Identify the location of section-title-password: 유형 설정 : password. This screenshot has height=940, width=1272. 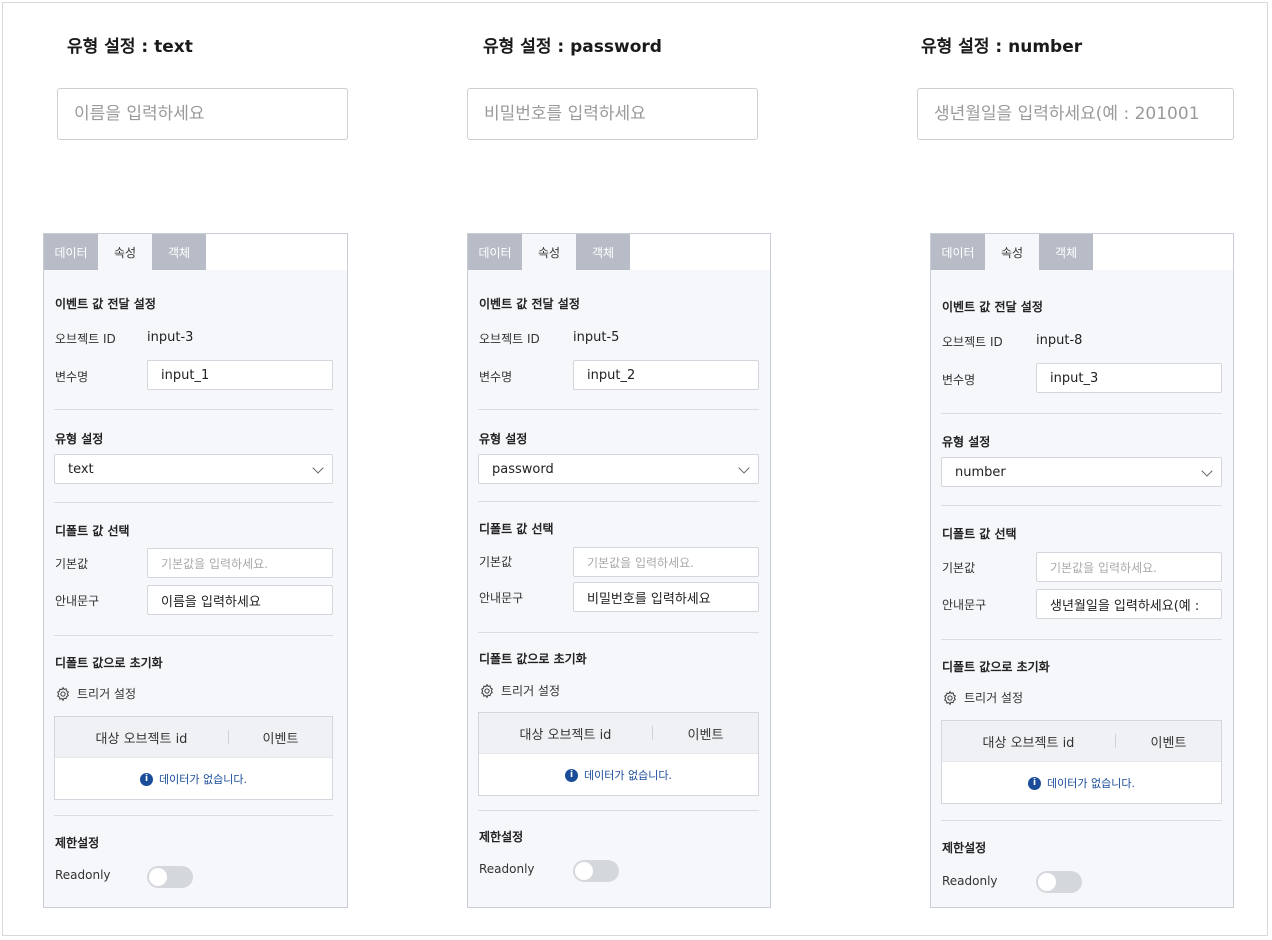
(572, 47).